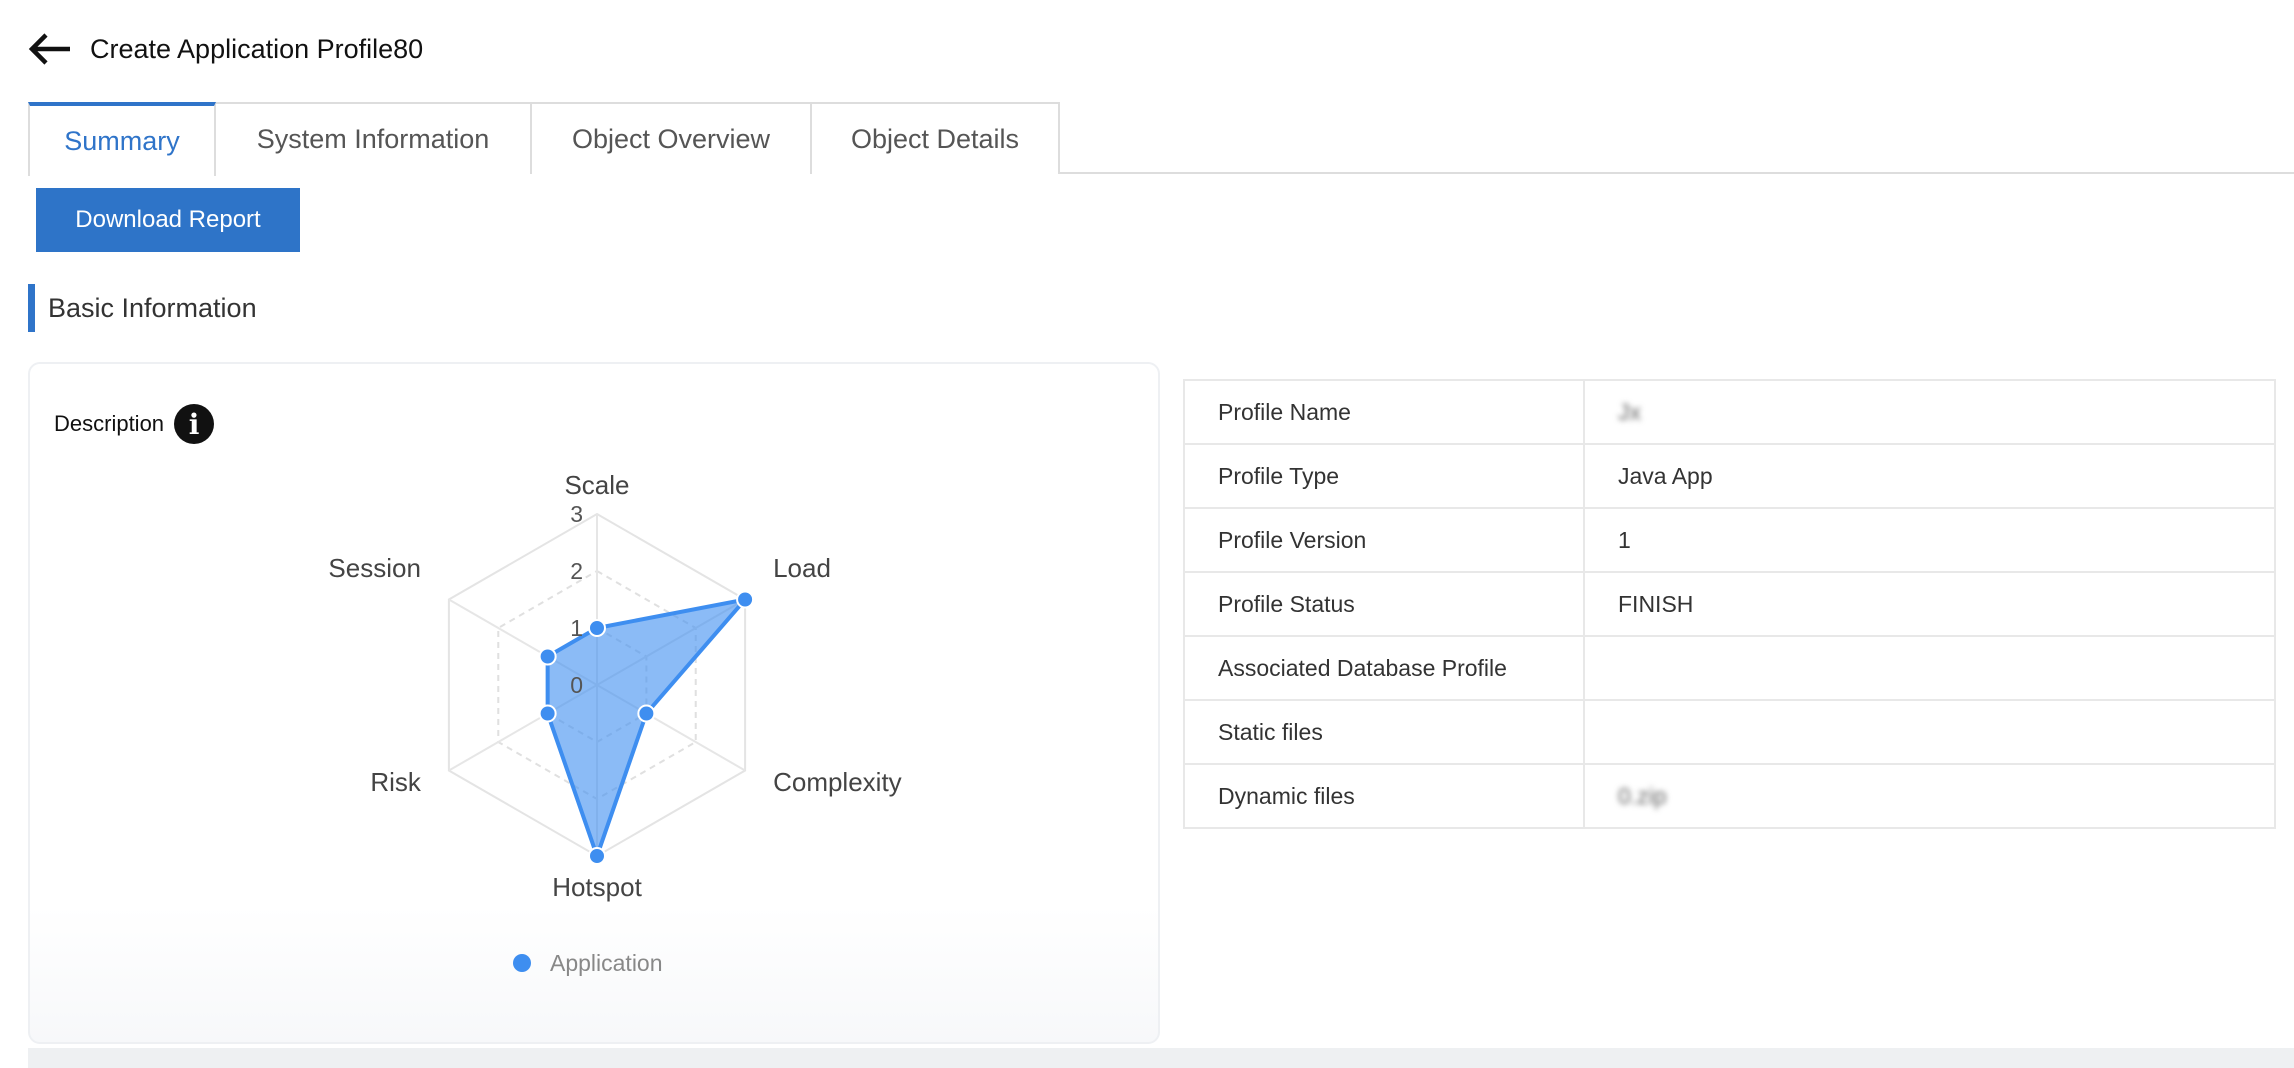  What do you see at coordinates (374, 138) in the screenshot?
I see `tab-system-information: System Information` at bounding box center [374, 138].